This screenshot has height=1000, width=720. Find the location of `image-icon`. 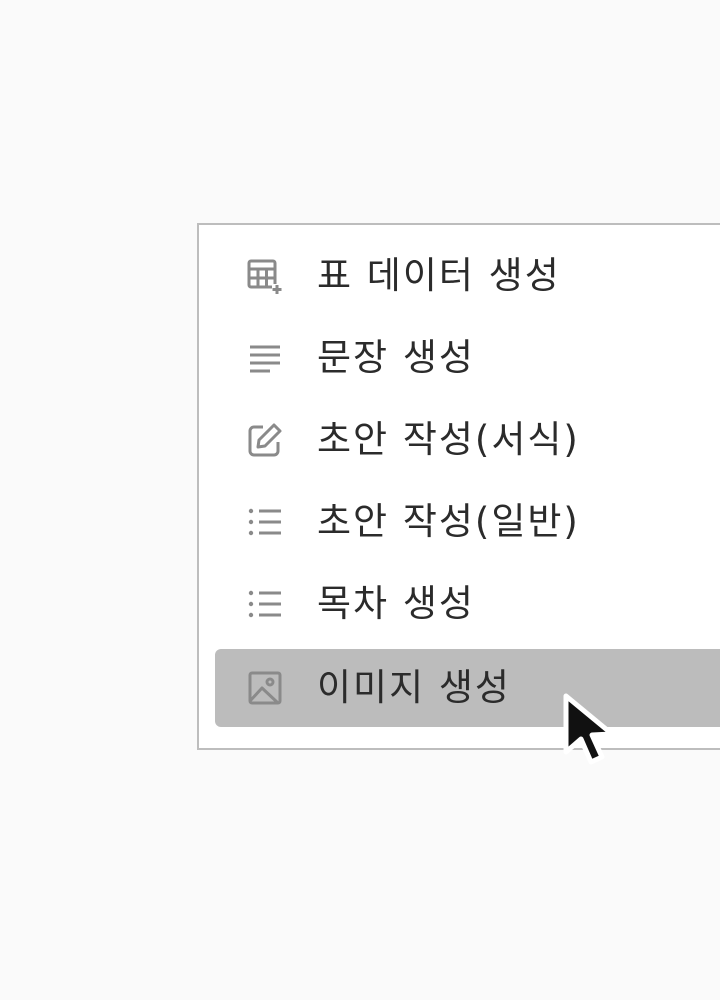

image-icon is located at coordinates (265, 688).